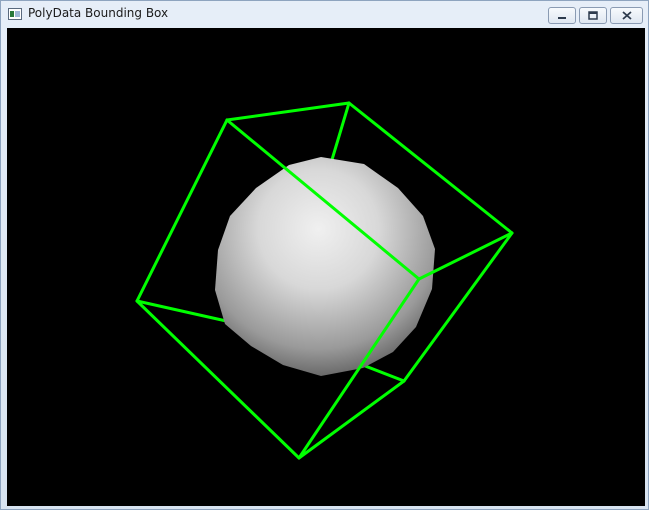 This screenshot has width=649, height=510. I want to click on title-bar: PolyData Bounding Box, so click(324, 14).